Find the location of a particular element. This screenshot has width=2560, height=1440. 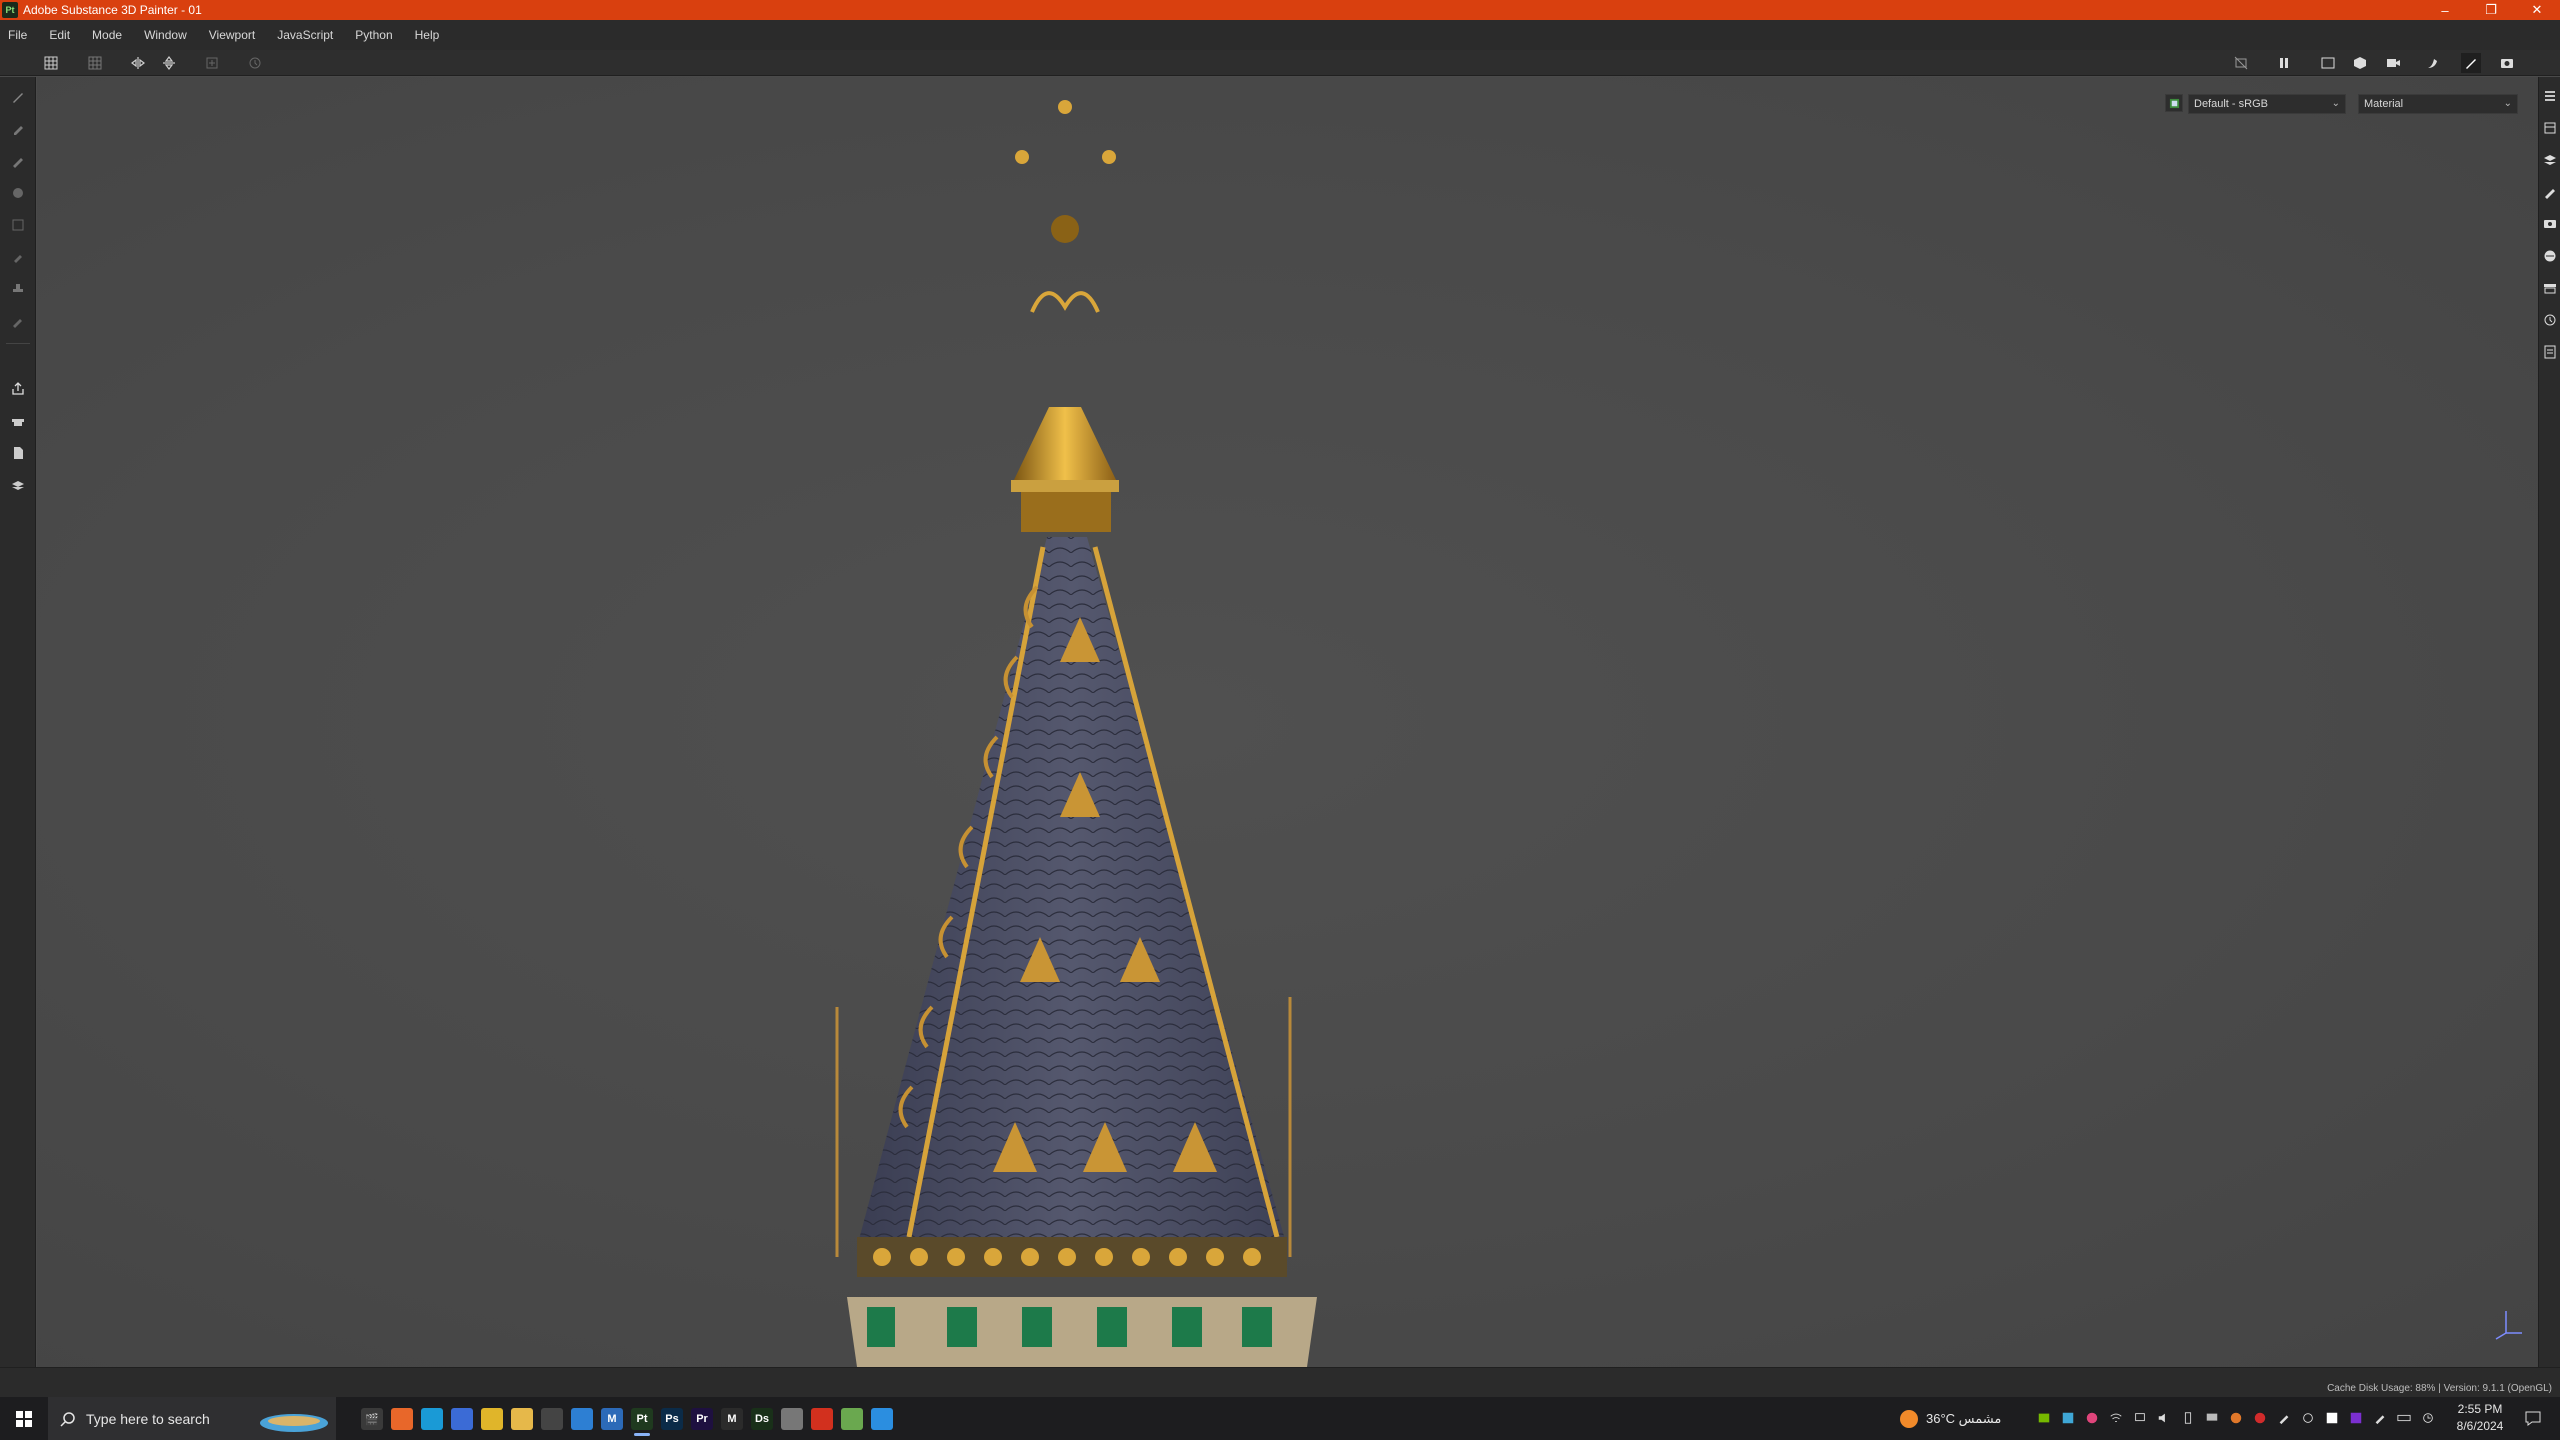

document-icon is located at coordinates (18, 453).